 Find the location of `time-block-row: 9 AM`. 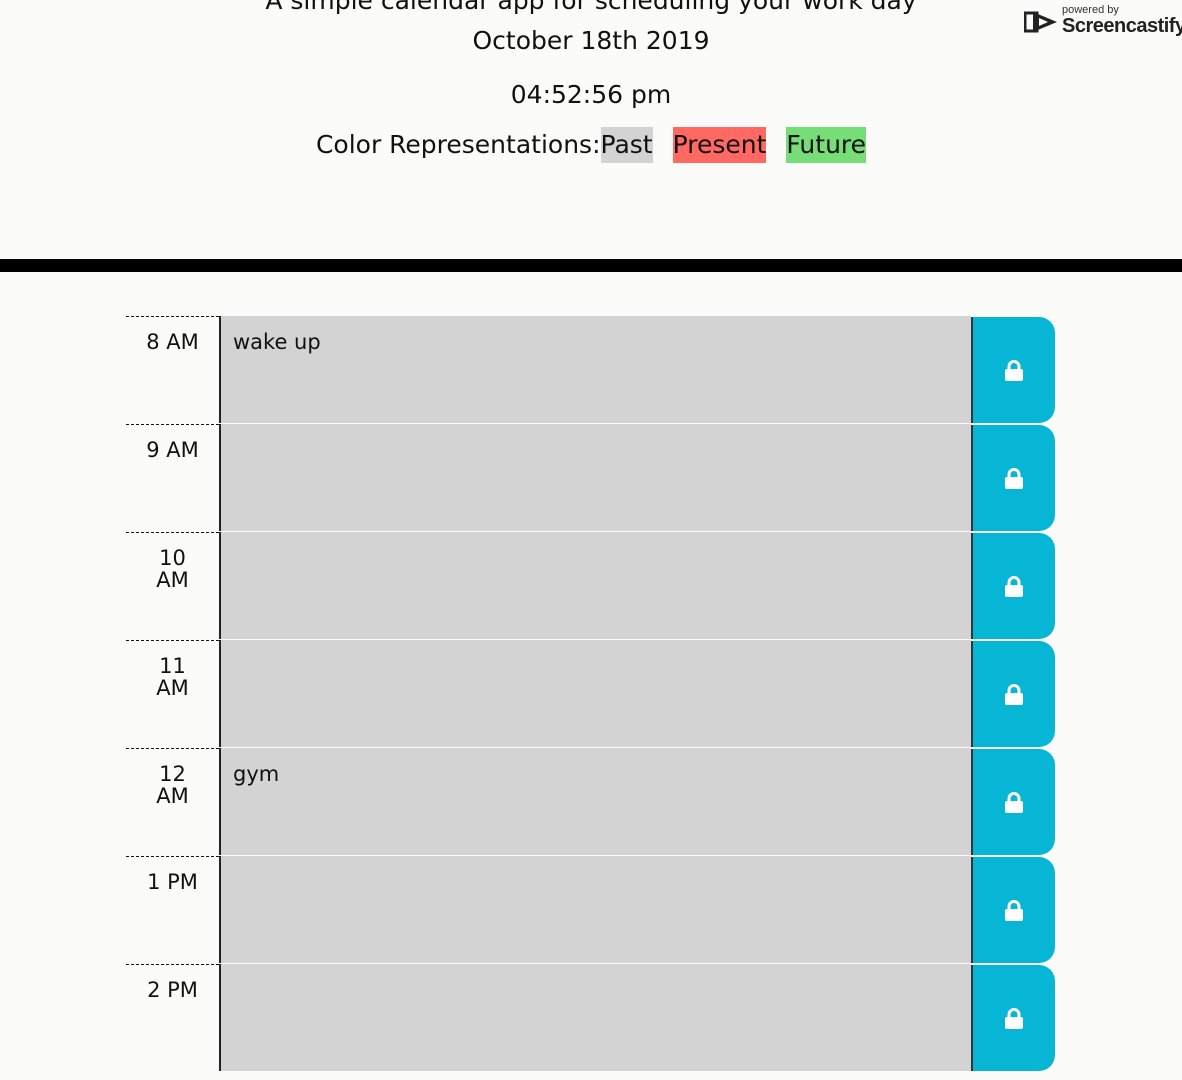

time-block-row: 9 AM is located at coordinates (591, 477).